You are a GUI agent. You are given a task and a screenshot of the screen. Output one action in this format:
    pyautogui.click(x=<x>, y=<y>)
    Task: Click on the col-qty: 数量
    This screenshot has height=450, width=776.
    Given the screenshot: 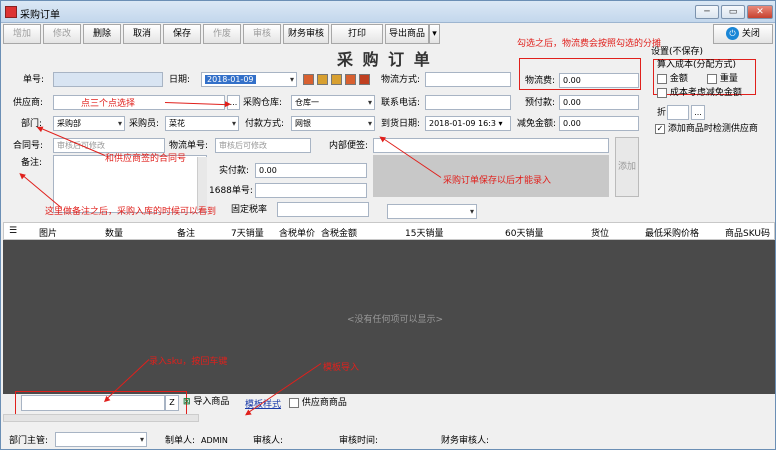 What is the action you would take?
    pyautogui.click(x=114, y=232)
    